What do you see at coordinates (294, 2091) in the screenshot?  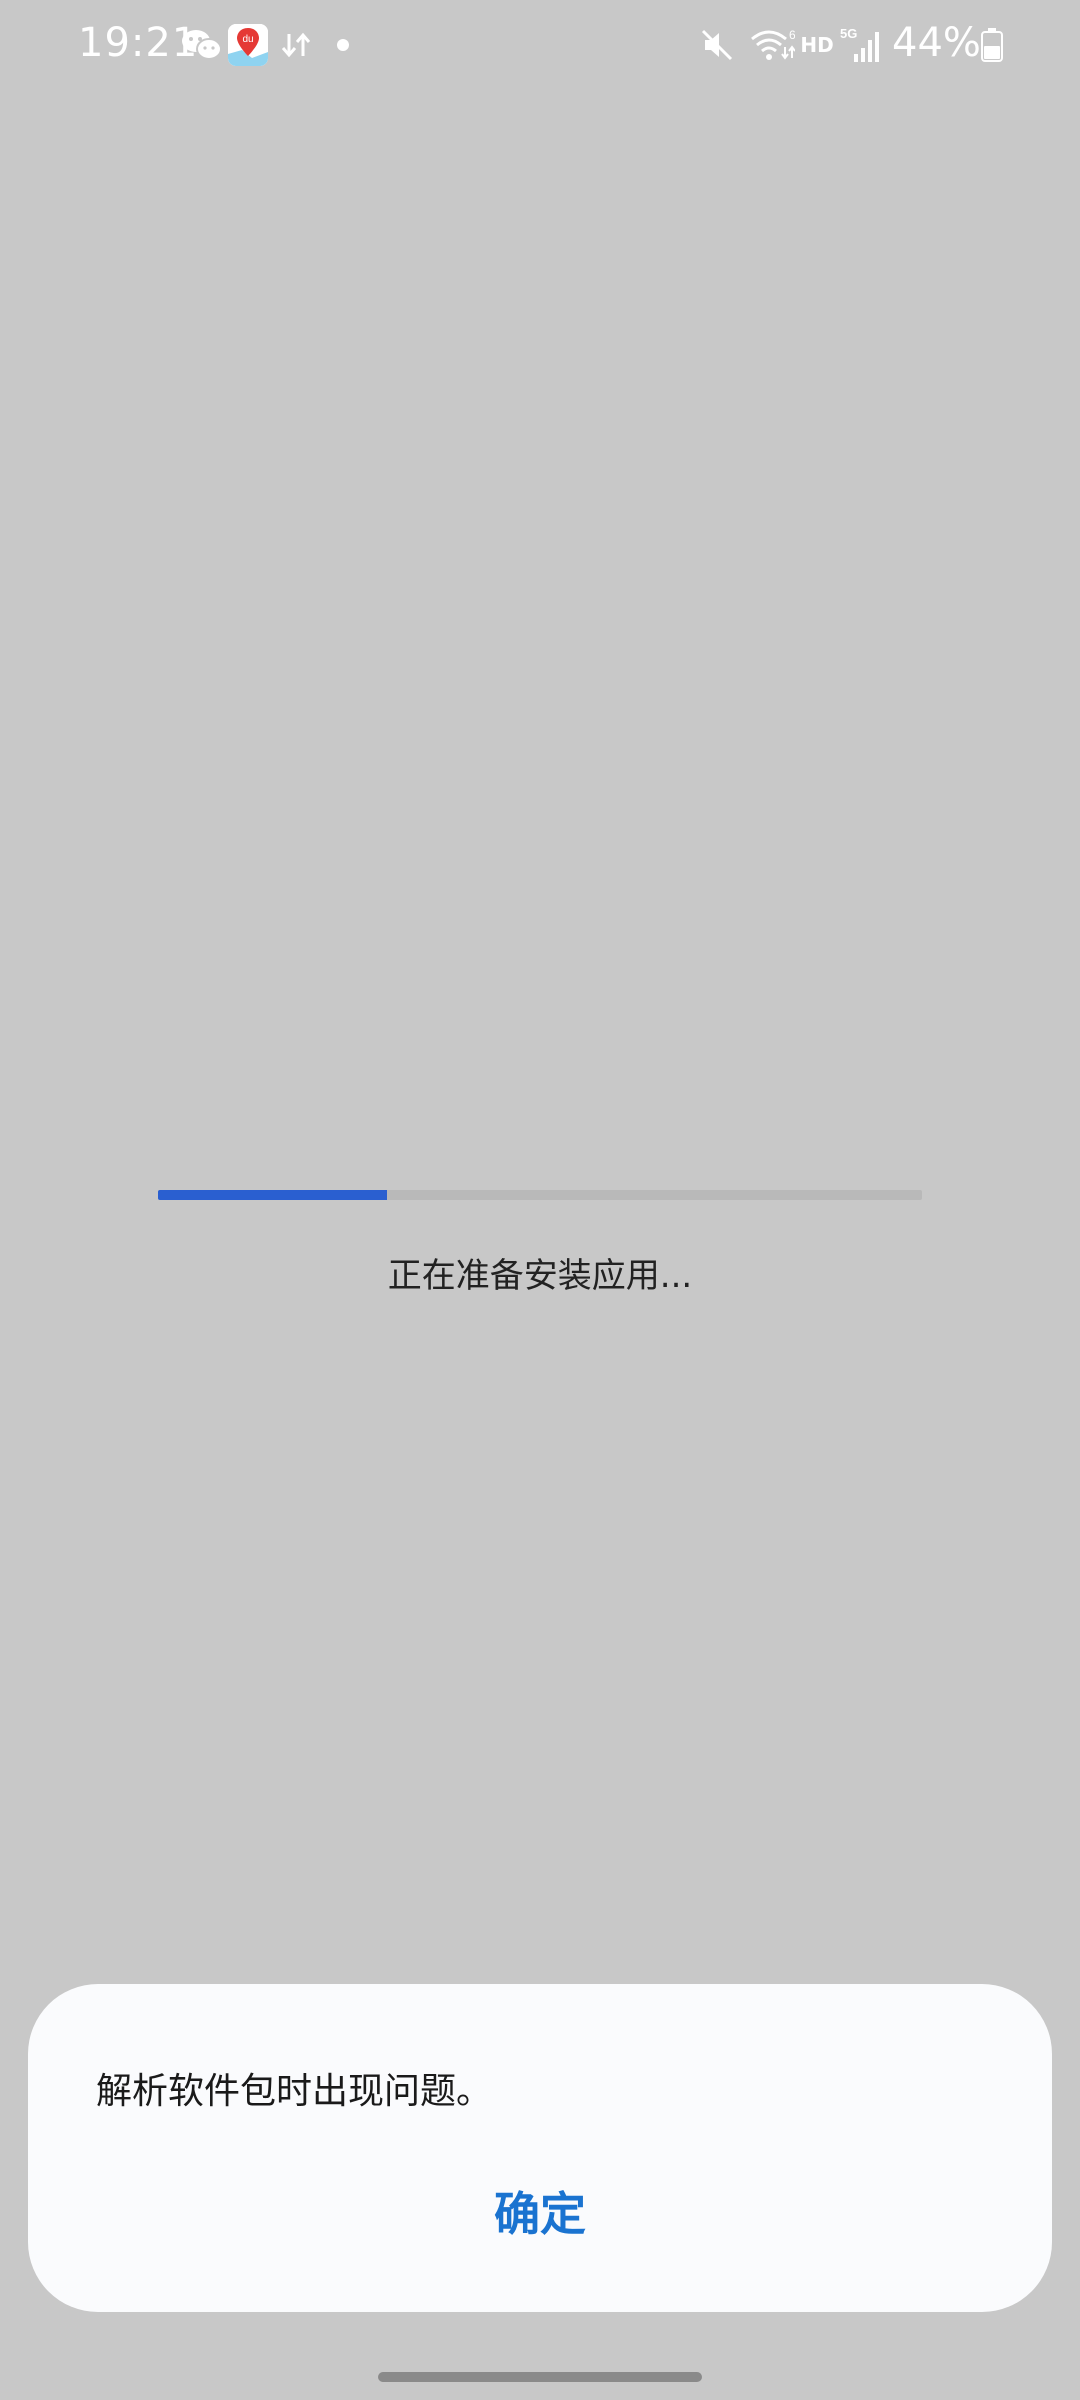 I see `dialog-message: 解析软件包时出现问题。` at bounding box center [294, 2091].